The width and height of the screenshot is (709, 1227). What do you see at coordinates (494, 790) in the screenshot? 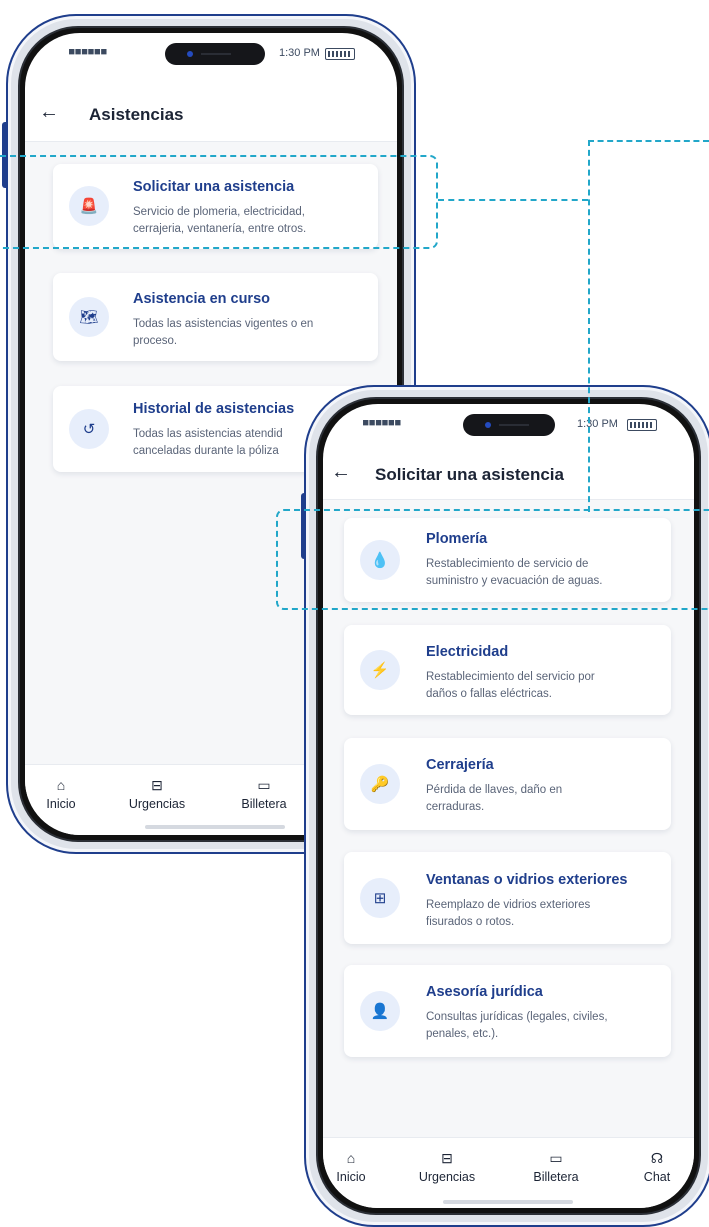
I see `card-description: Pérdida de llaves, daño en` at bounding box center [494, 790].